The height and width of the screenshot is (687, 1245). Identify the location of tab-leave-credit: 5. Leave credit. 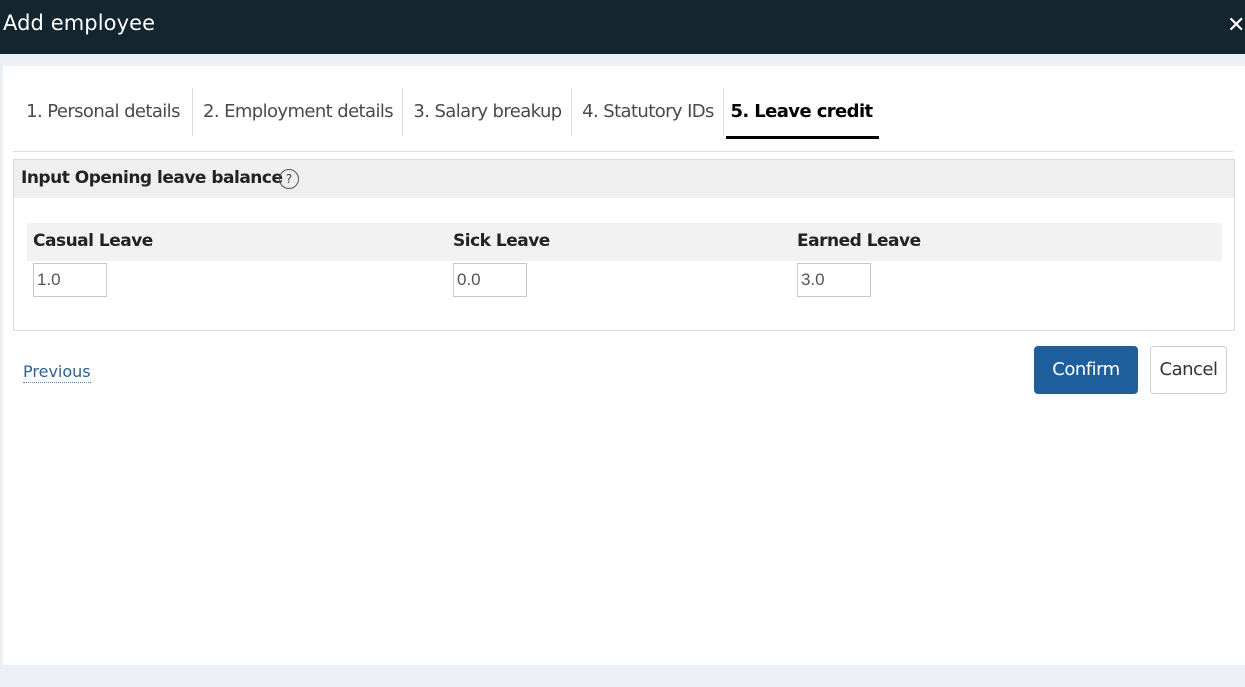
(801, 112).